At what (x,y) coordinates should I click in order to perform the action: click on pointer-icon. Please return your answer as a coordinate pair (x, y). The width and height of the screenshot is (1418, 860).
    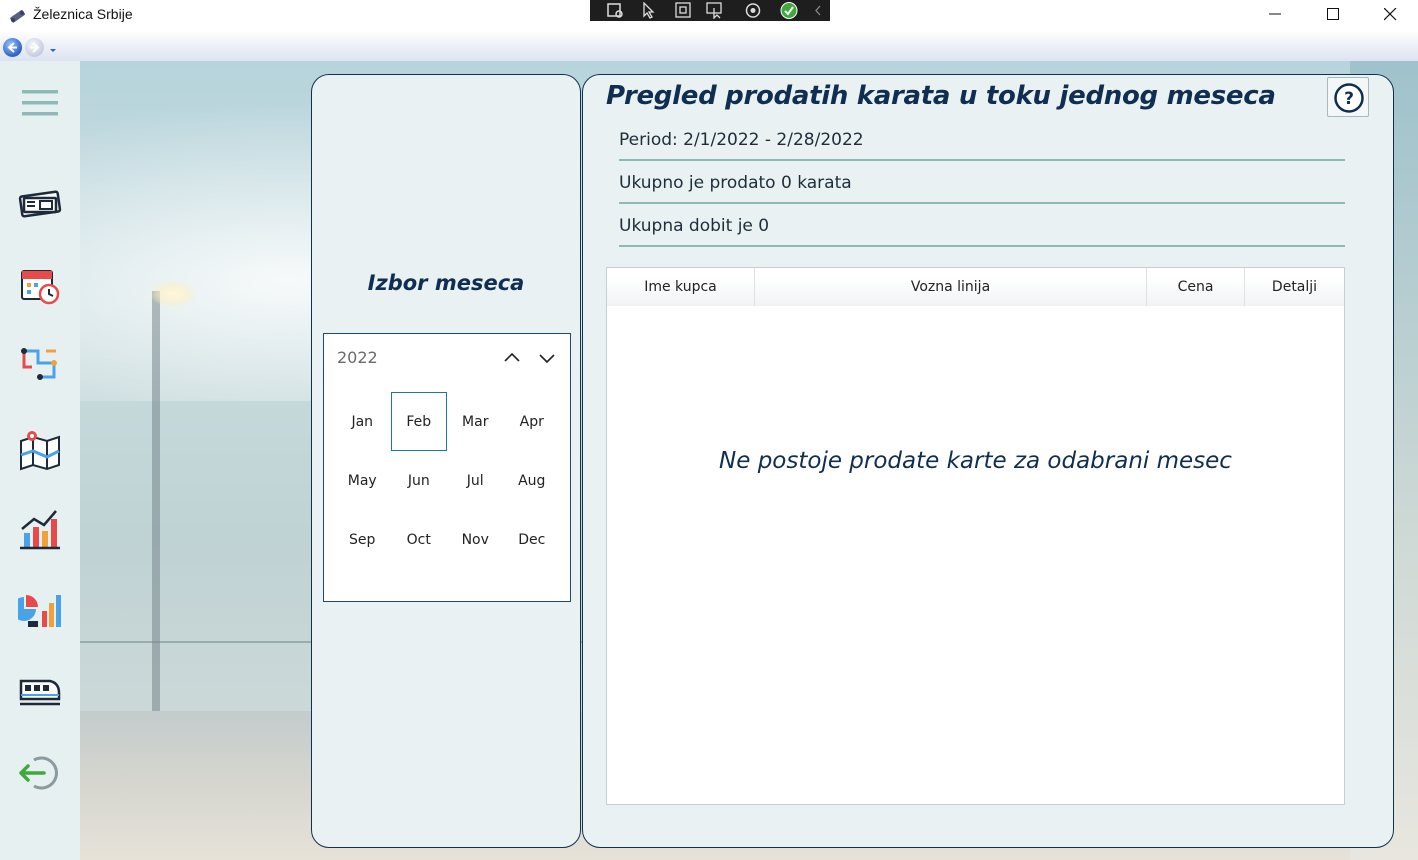
    Looking at the image, I should click on (649, 10).